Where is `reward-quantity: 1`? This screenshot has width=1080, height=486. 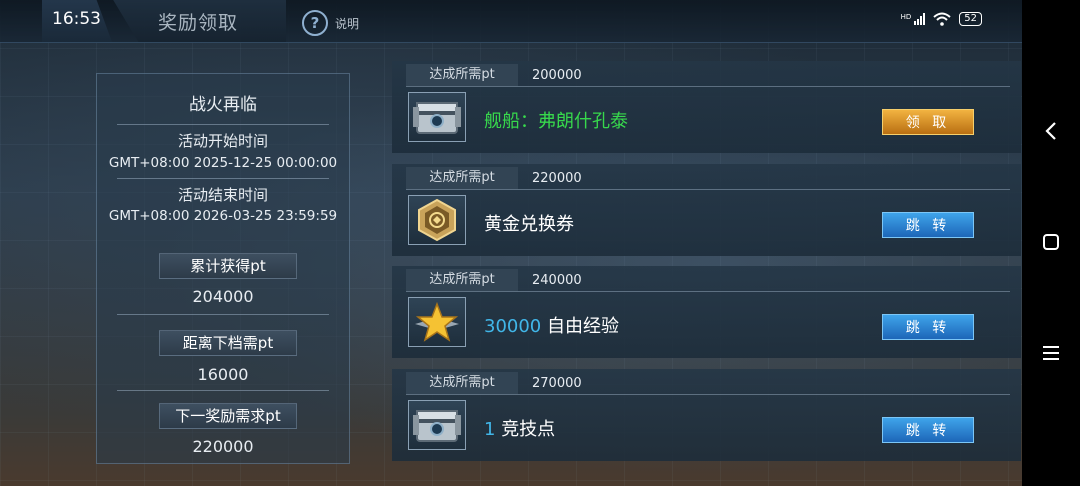 reward-quantity: 1 is located at coordinates (490, 429).